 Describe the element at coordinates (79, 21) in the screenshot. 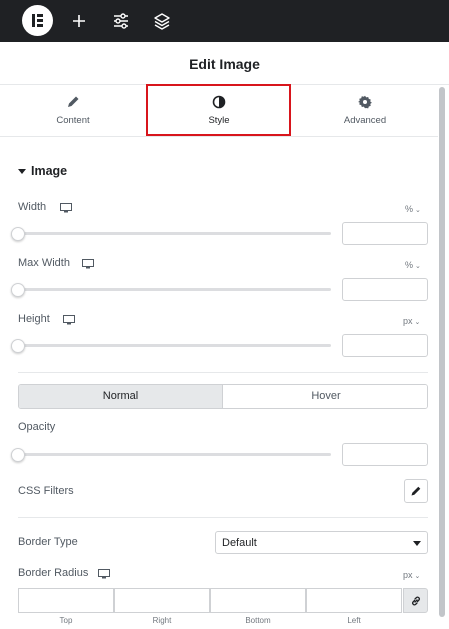

I see `add-icon` at that location.